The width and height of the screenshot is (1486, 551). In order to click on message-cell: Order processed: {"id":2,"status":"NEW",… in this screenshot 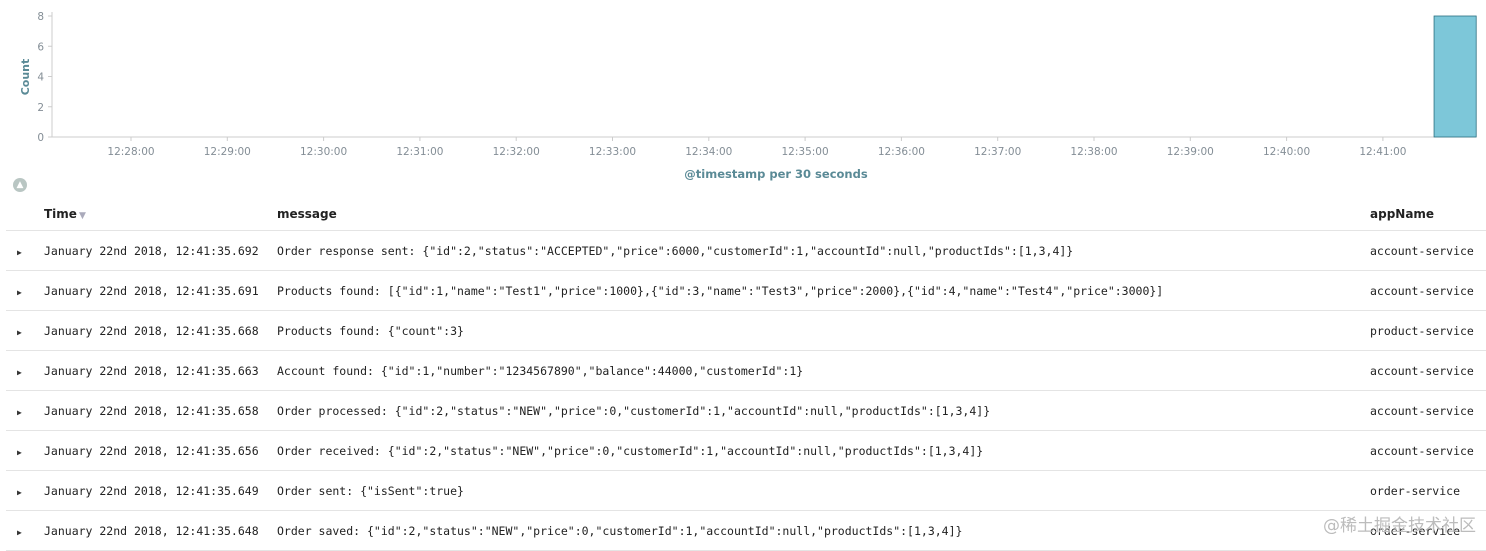, I will do `click(823, 410)`.